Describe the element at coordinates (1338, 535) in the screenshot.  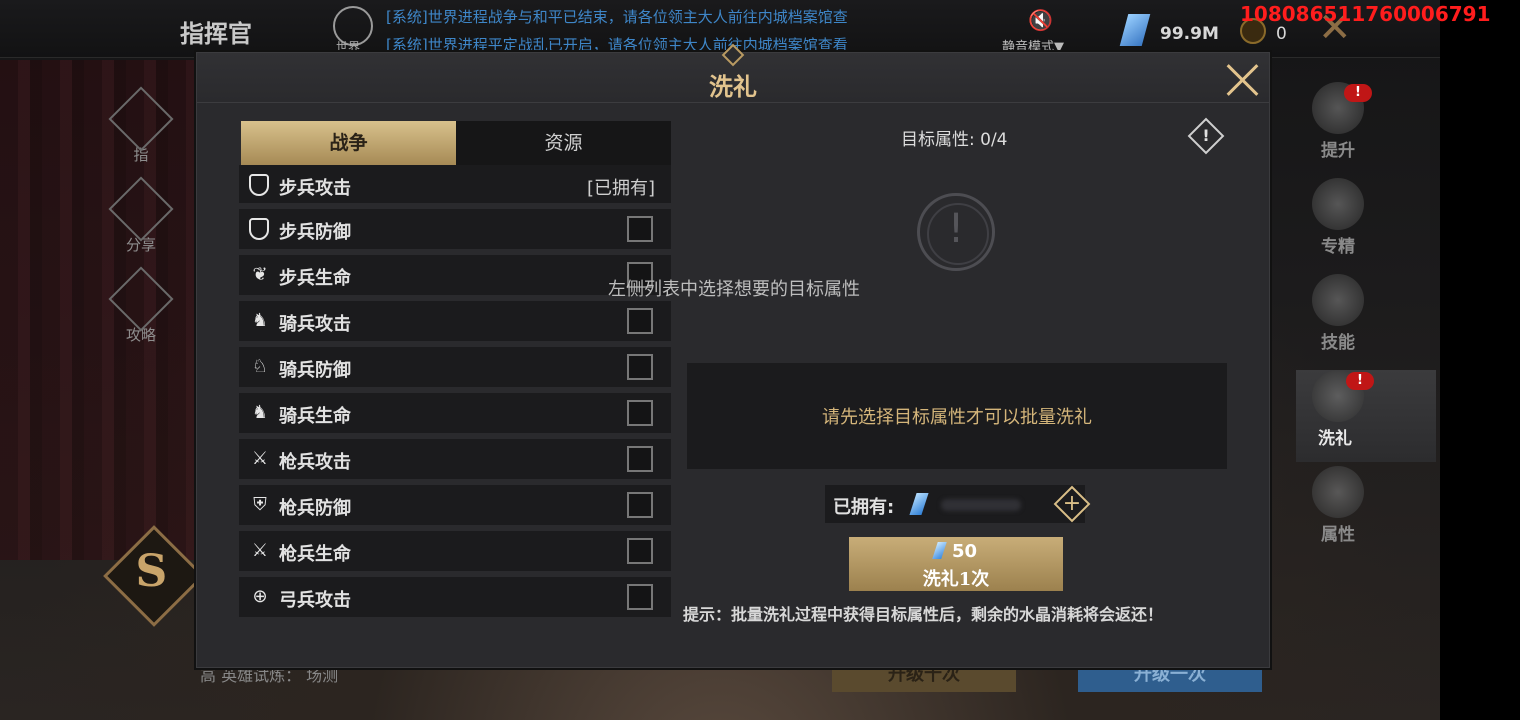
I see `side-menu-label: 属性` at that location.